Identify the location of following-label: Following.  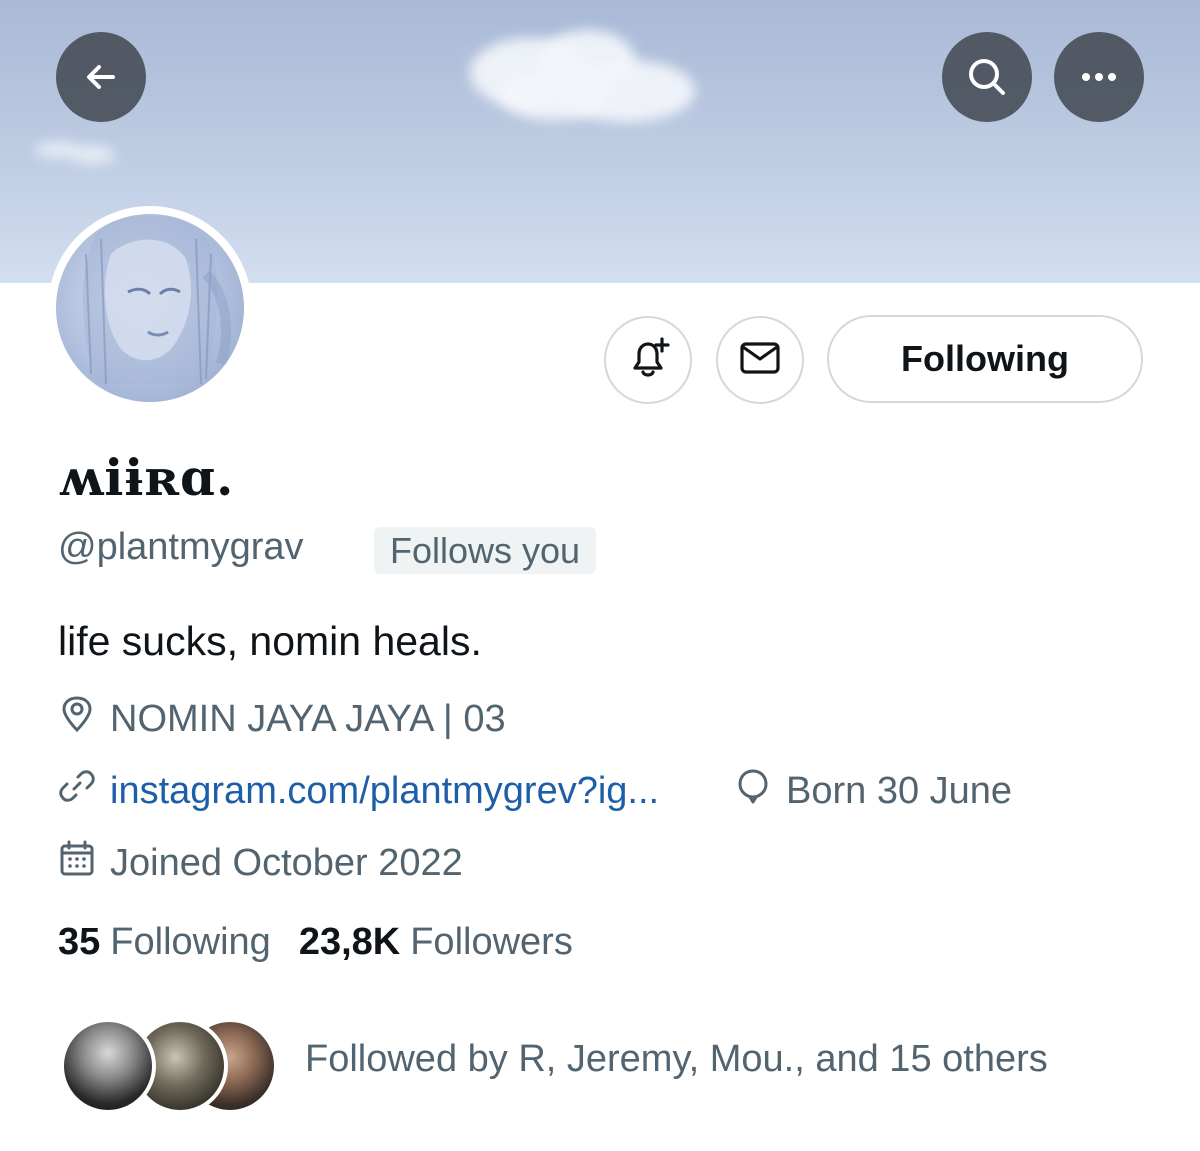
(190, 942).